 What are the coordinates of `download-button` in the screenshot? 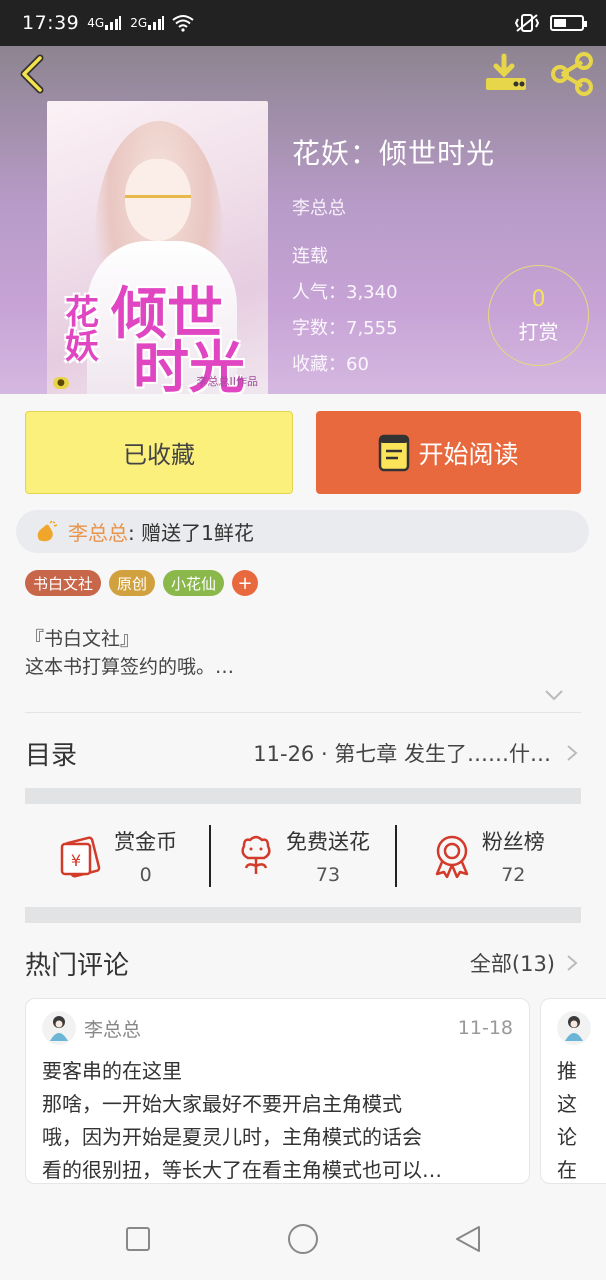 It's located at (506, 74).